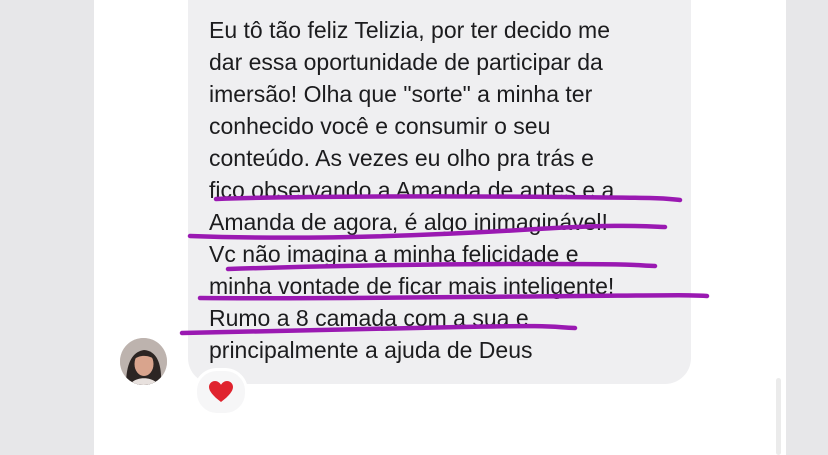  I want to click on message-line: fico observando a Amanda de antes e a, so click(412, 190).